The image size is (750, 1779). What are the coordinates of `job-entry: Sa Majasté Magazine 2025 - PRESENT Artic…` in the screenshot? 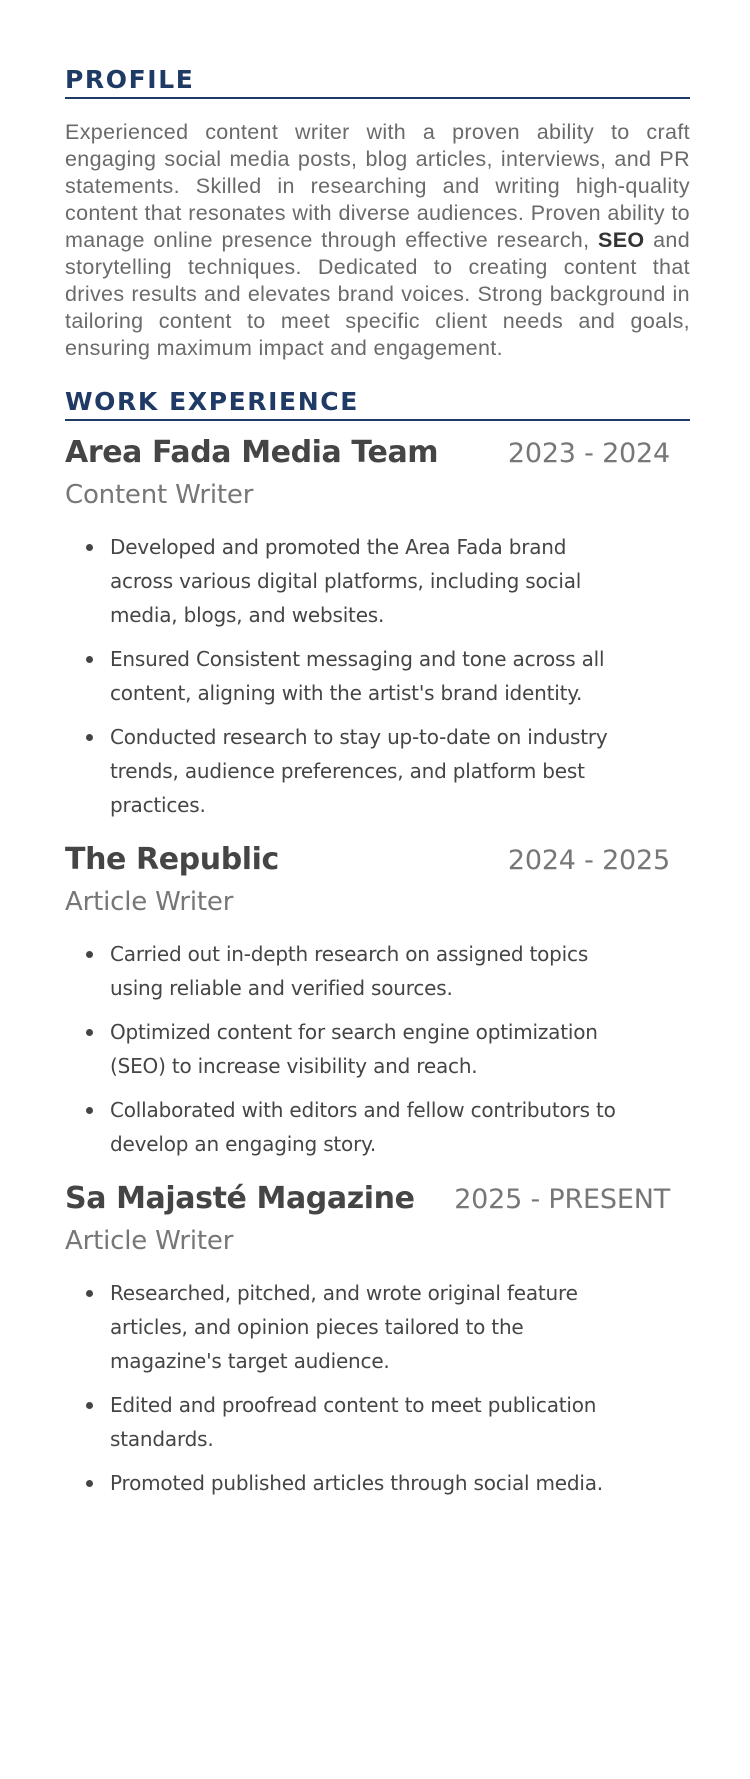 It's located at (377, 1340).